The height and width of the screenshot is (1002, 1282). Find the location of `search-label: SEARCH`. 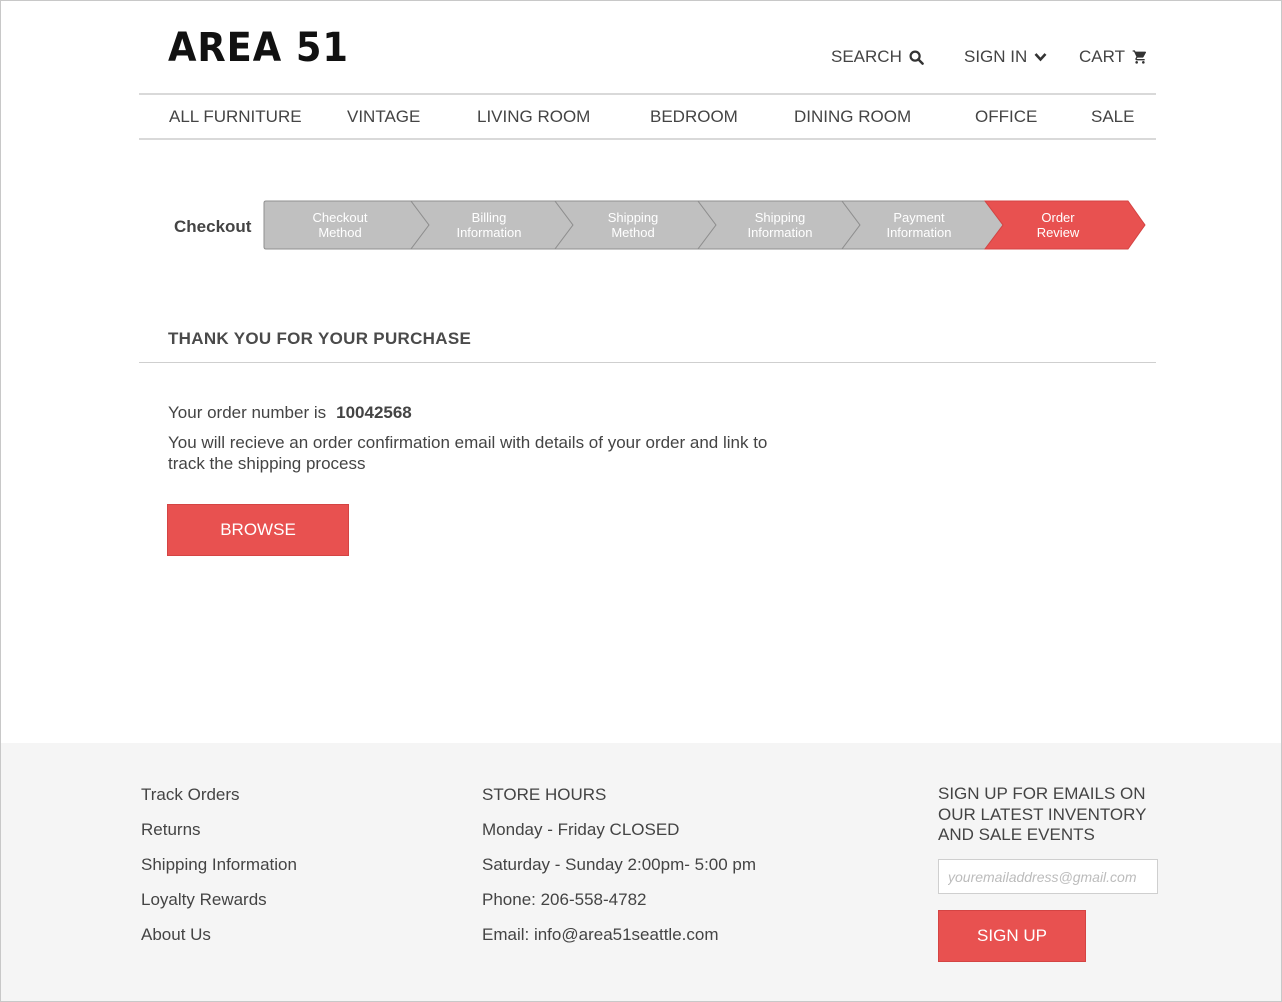

search-label: SEARCH is located at coordinates (866, 56).